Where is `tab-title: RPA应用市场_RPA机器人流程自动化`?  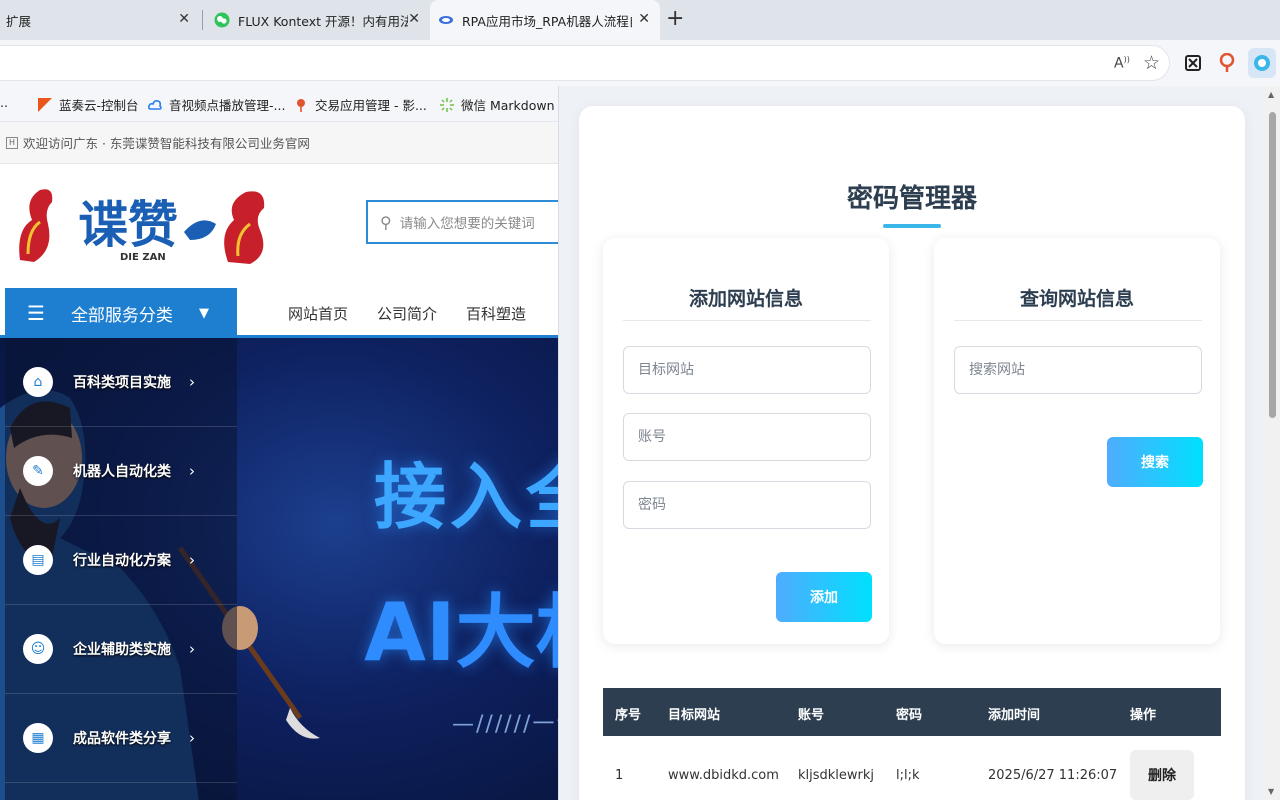 tab-title: RPA应用市场_RPA机器人流程自动化 is located at coordinates (547, 21).